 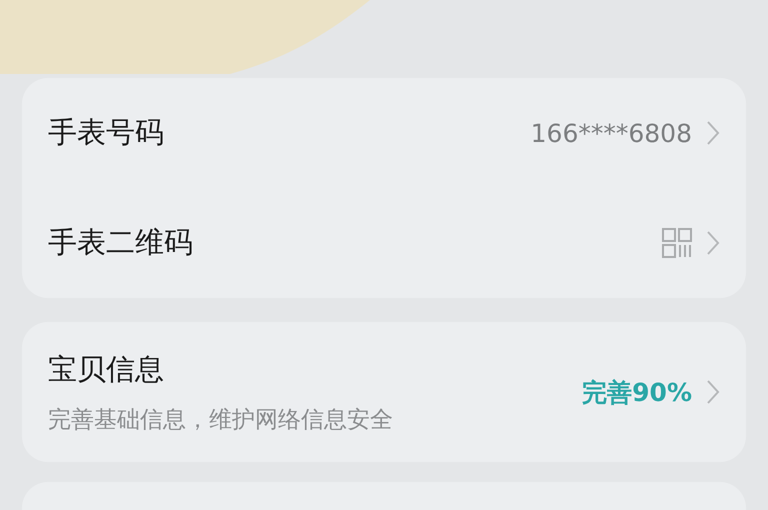 I want to click on qr-code-icon, so click(x=677, y=243).